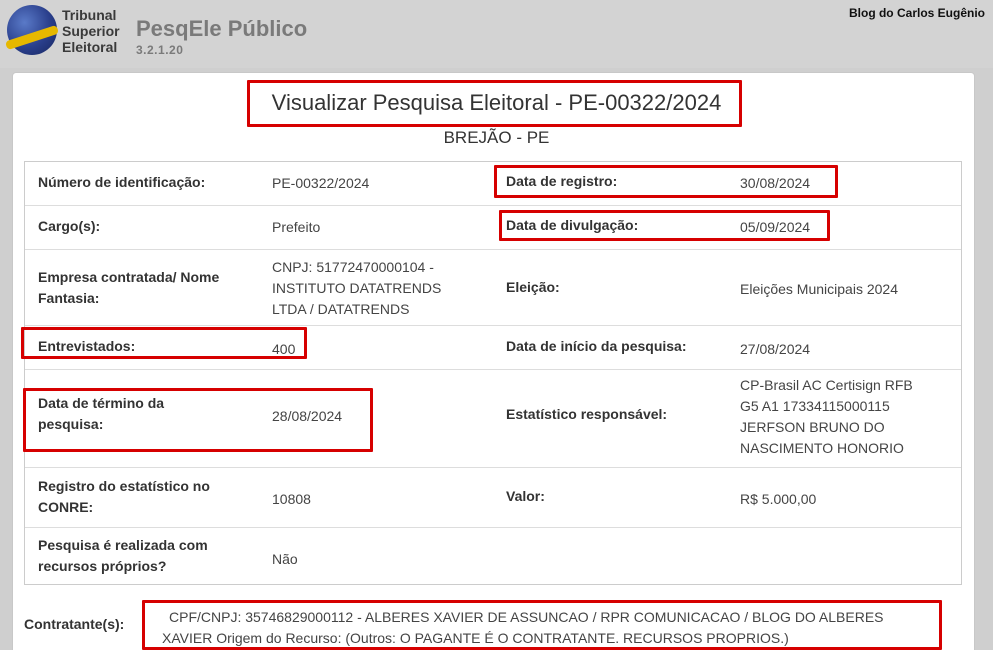 The image size is (993, 650). What do you see at coordinates (826, 385) in the screenshot?
I see `estatistico-value-line: CP-Brasil AC Certisign RFB` at bounding box center [826, 385].